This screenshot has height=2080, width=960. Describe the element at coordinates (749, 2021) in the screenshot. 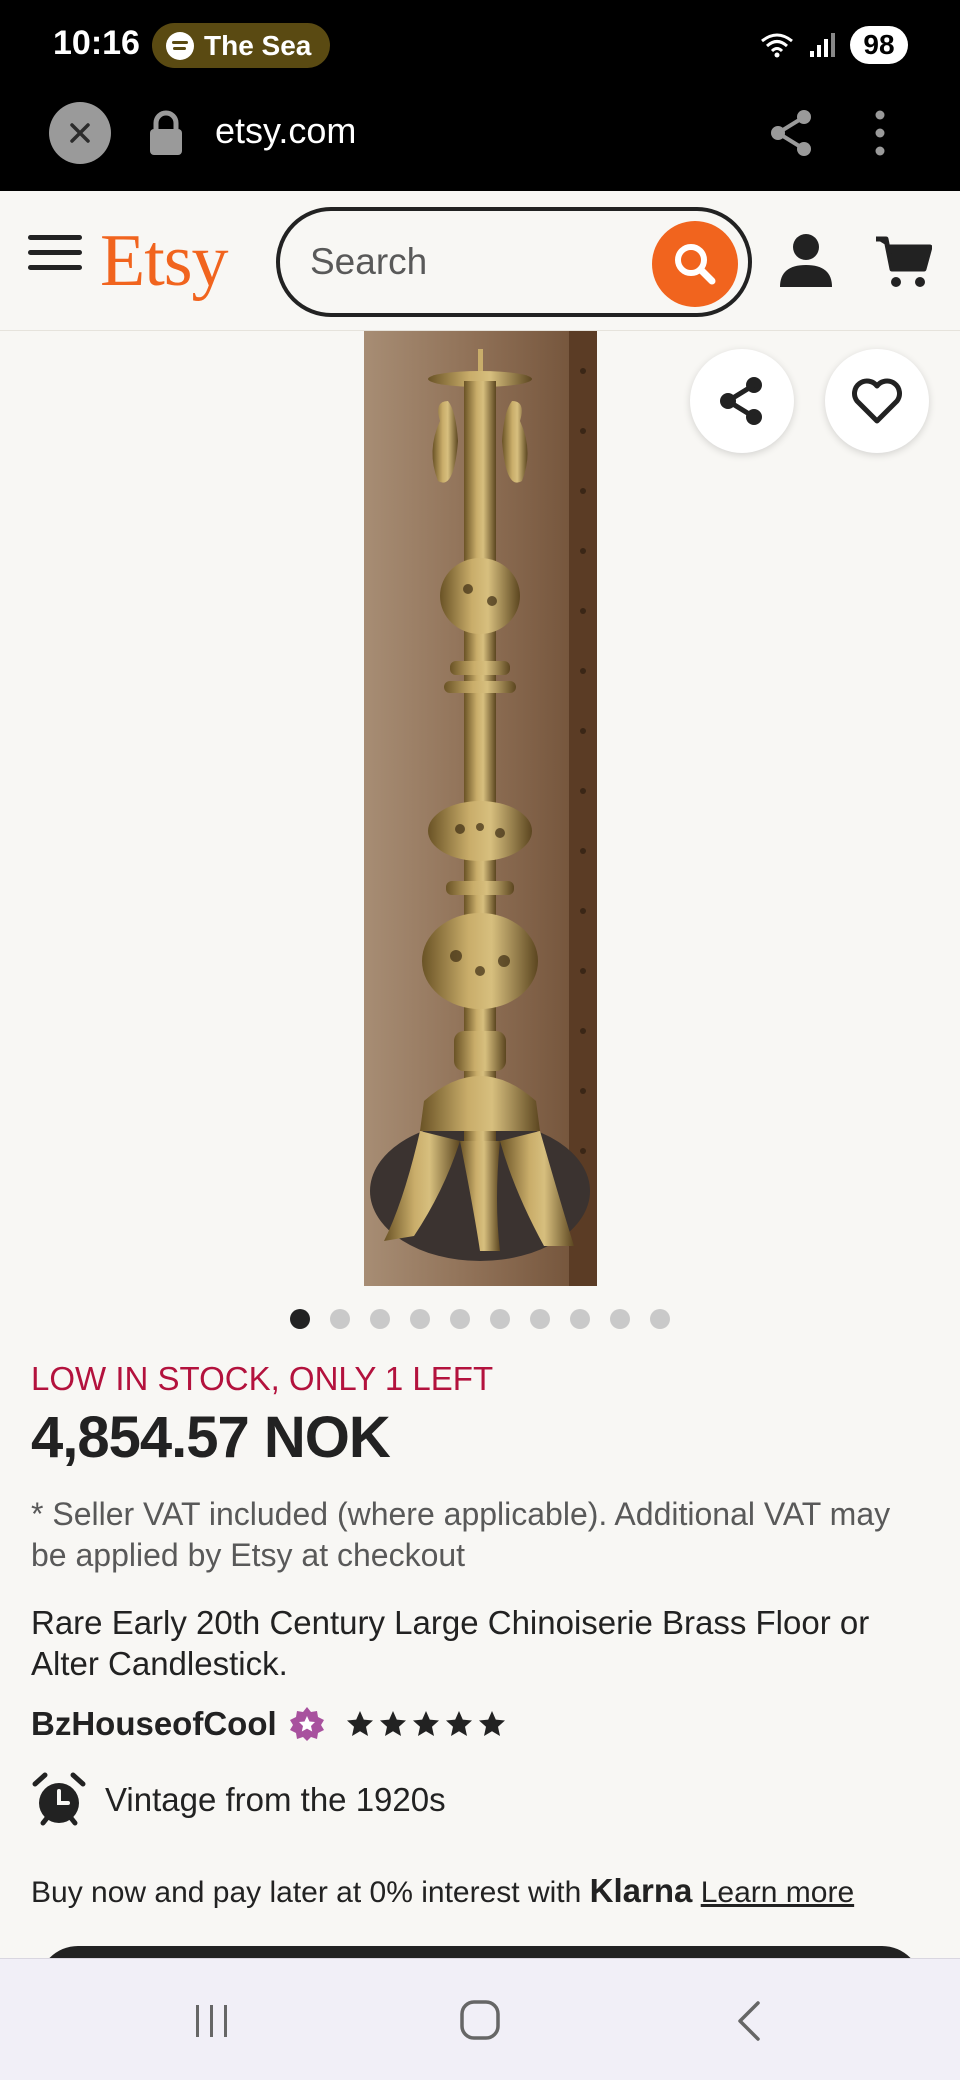

I see `back-icon` at that location.